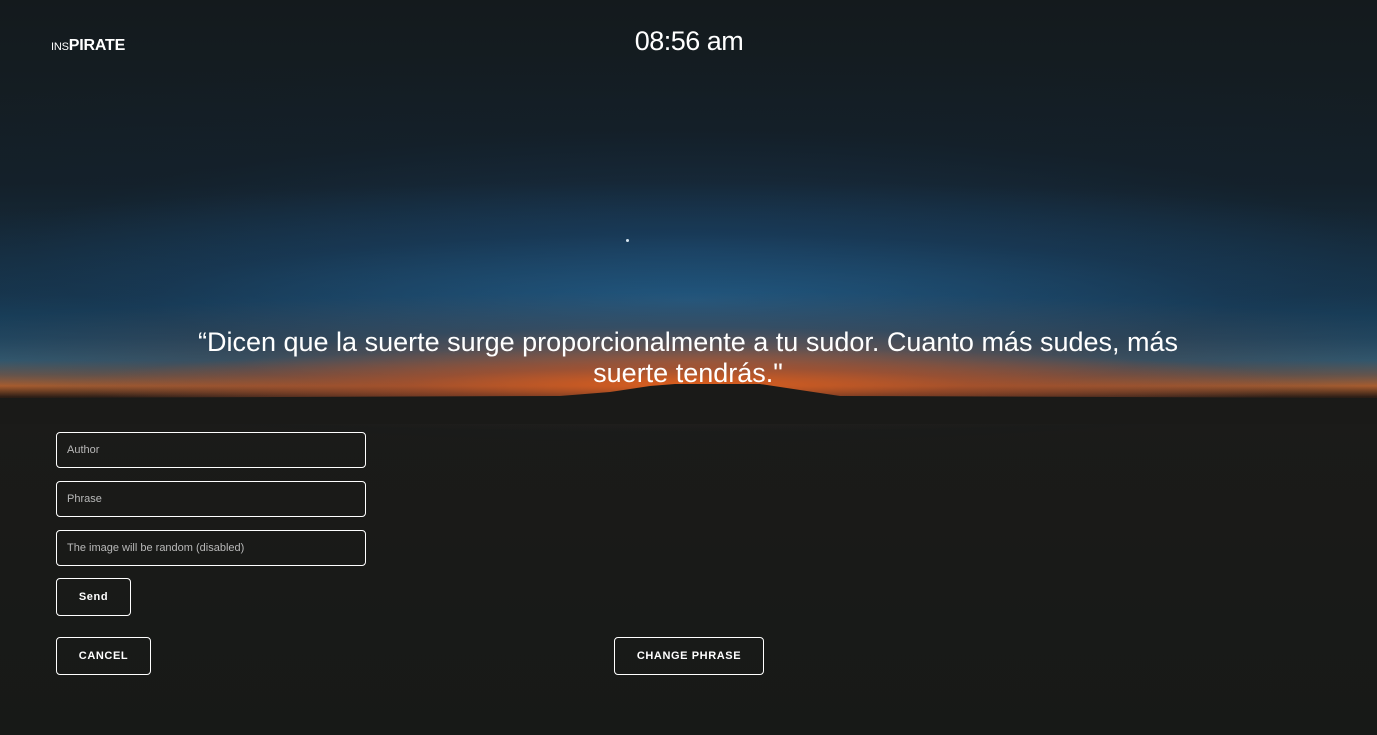 This screenshot has height=735, width=1377. What do you see at coordinates (689, 656) in the screenshot?
I see `change-phrase-button: CHANGE PHRASE` at bounding box center [689, 656].